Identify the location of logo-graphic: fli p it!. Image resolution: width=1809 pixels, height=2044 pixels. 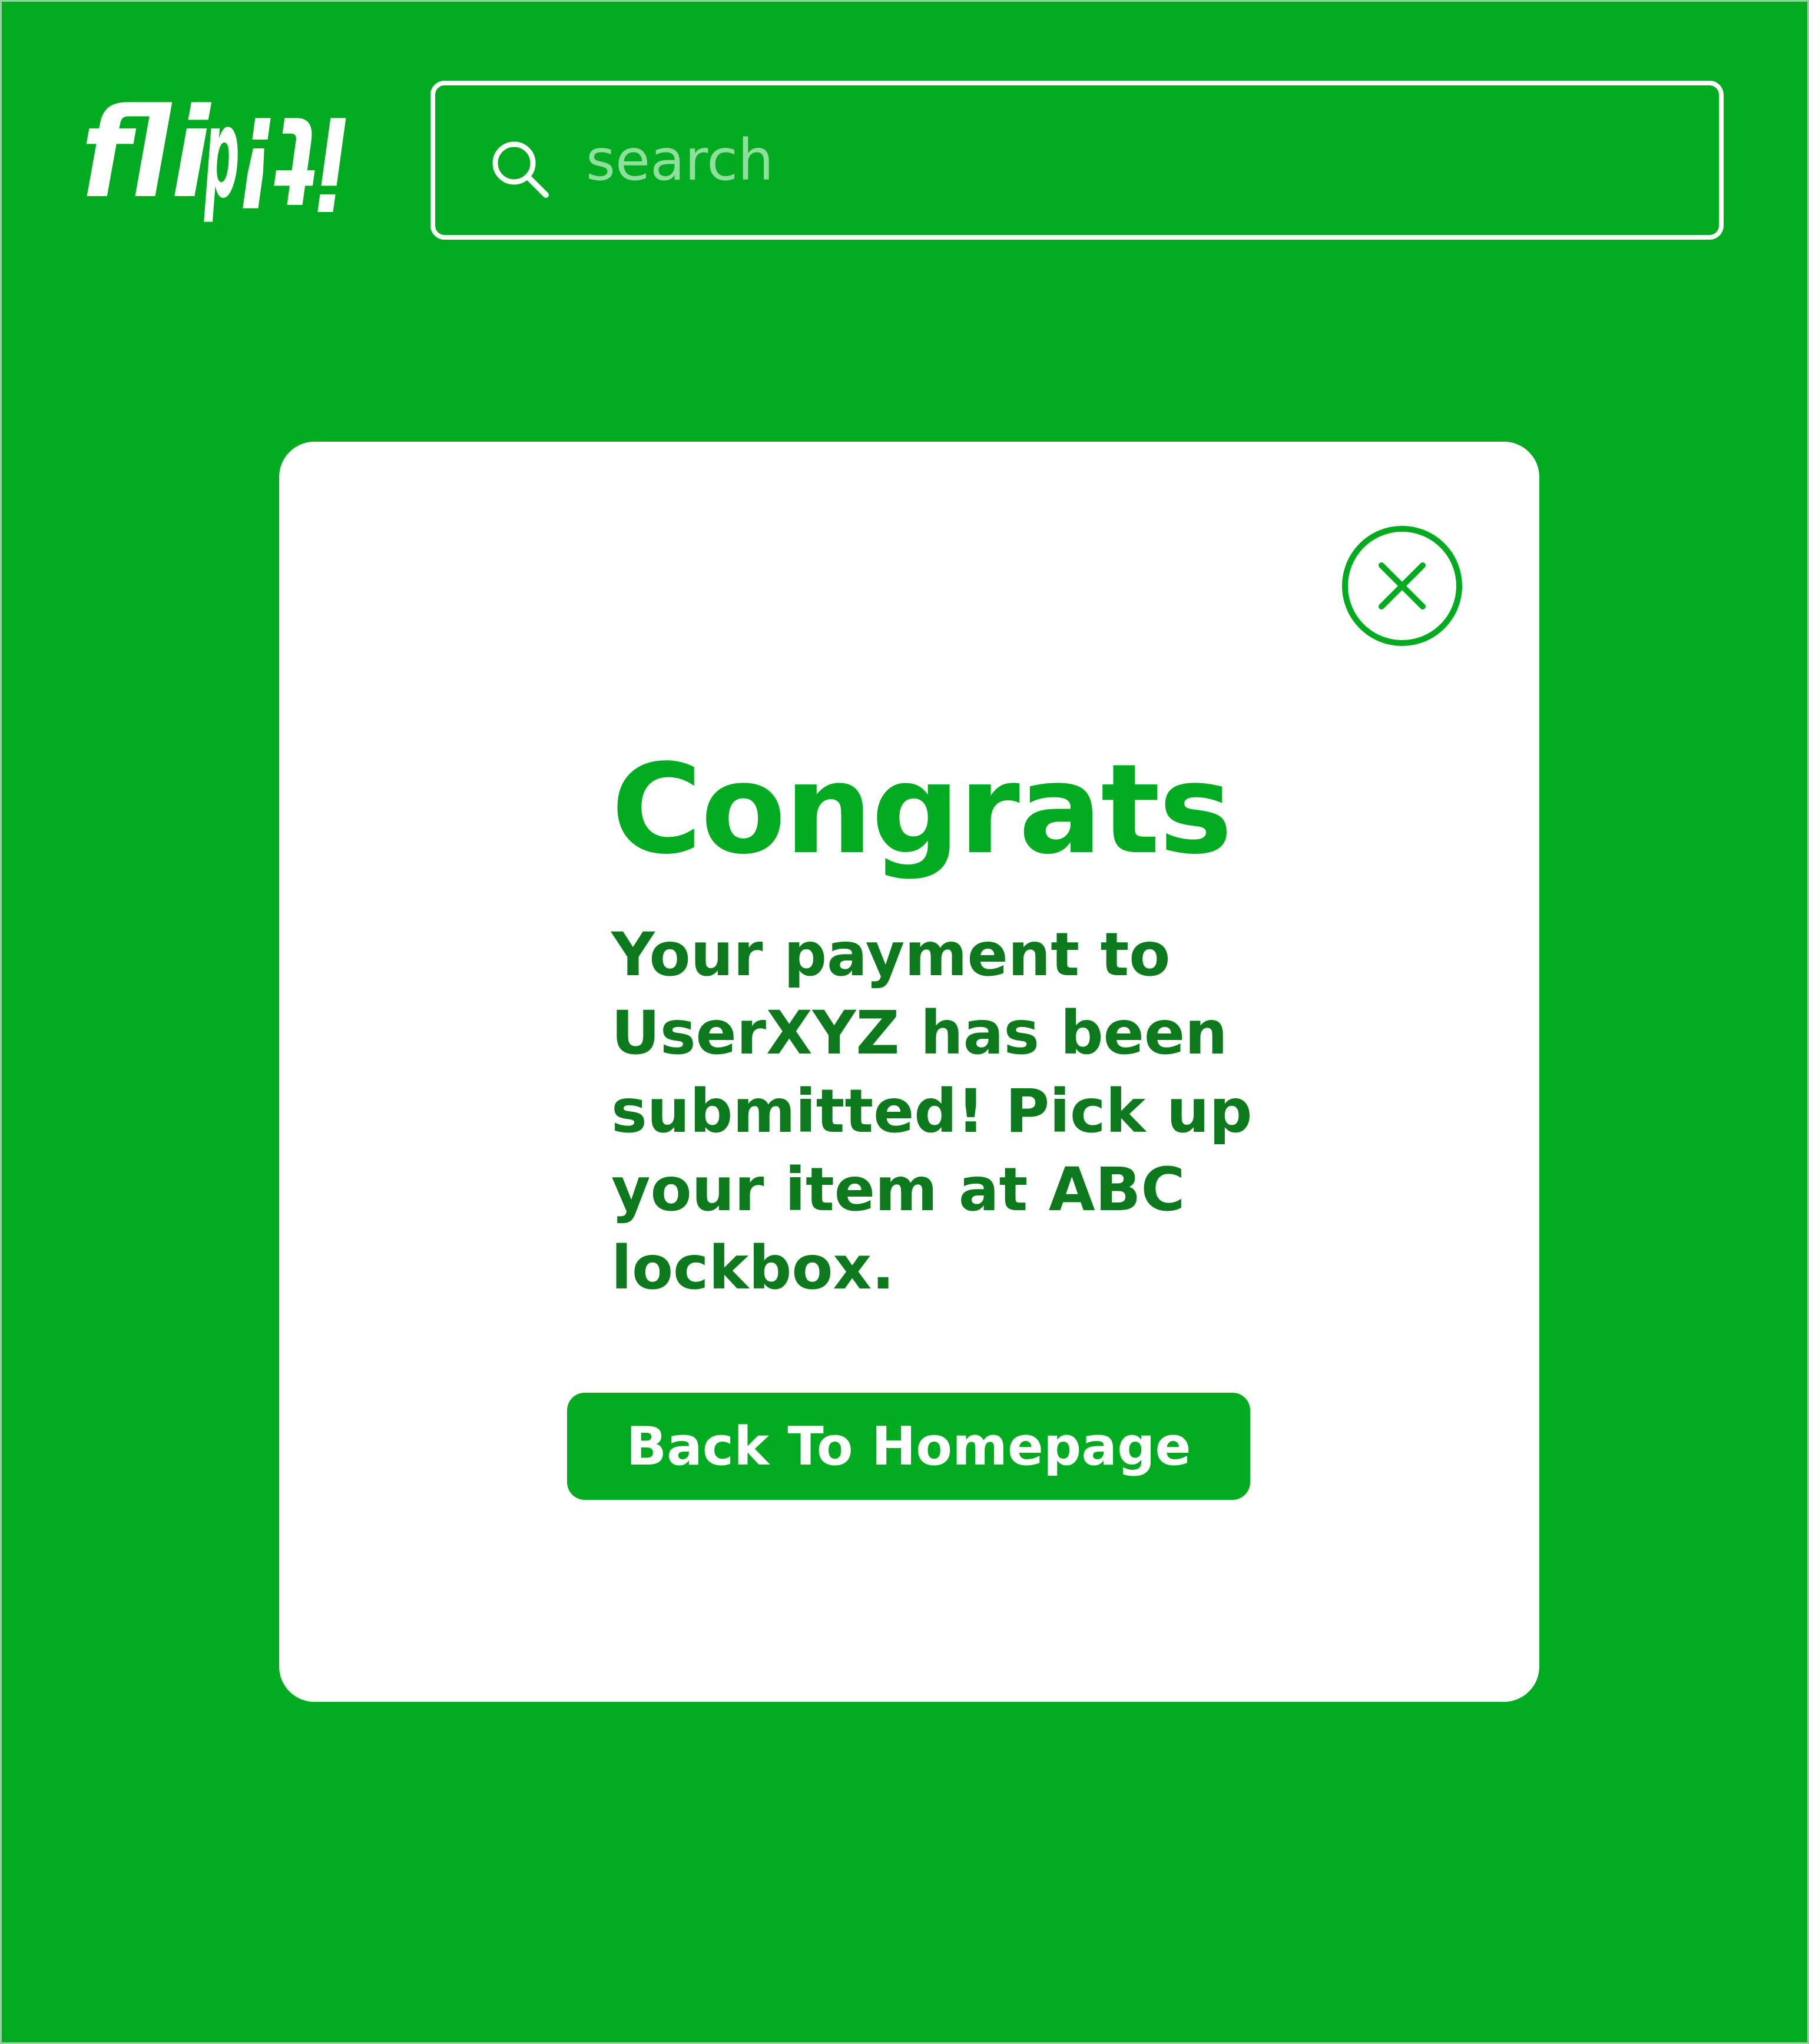
(215, 160).